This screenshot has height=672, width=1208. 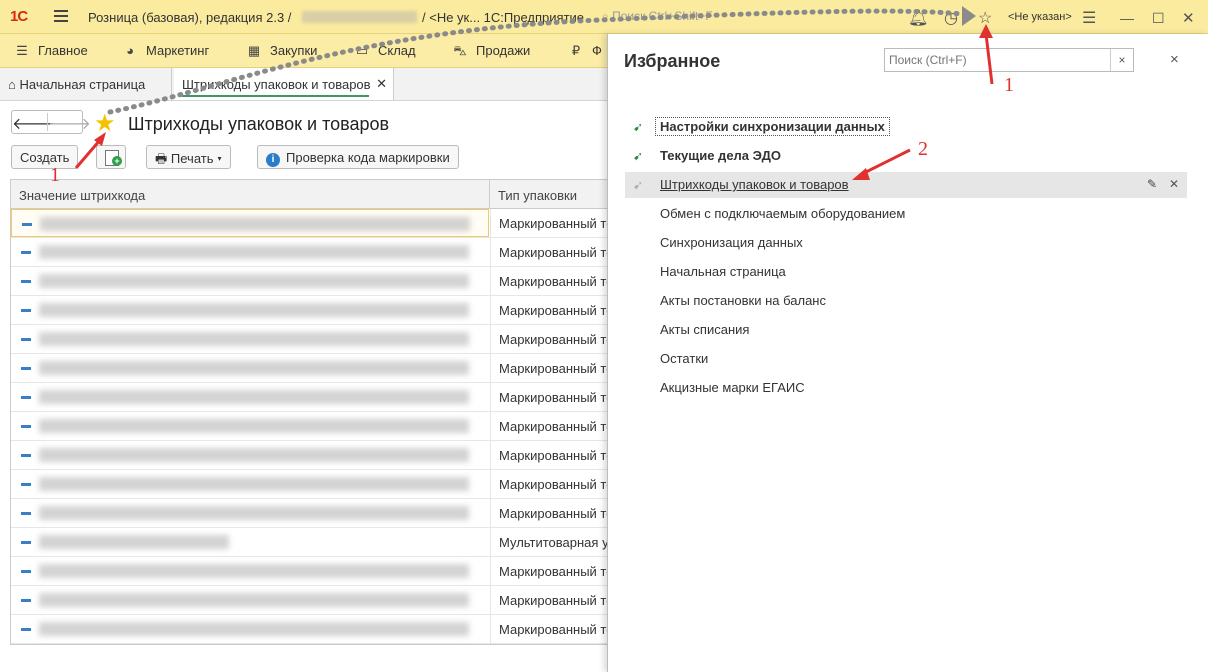 What do you see at coordinates (165, 50) in the screenshot?
I see `section-marketing: ◕ Маркетинг` at bounding box center [165, 50].